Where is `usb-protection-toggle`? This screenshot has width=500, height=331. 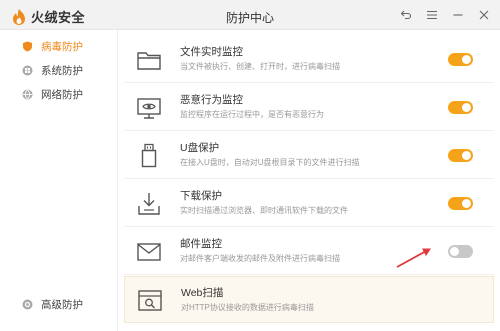 usb-protection-toggle is located at coordinates (460, 155).